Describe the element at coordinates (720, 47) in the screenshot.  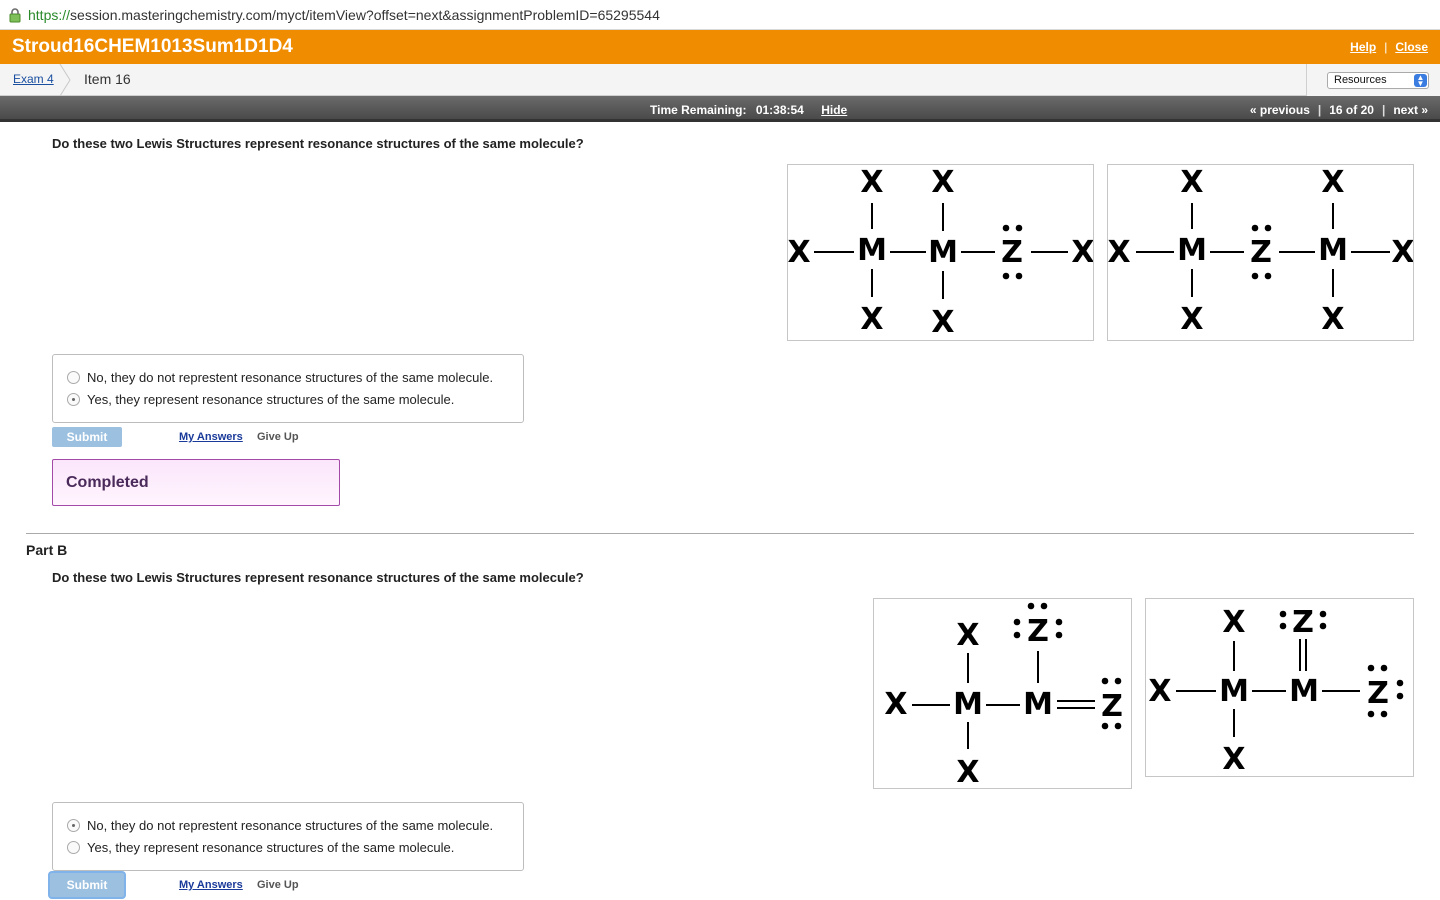
I see `course-header: Stroud16CHEM1013Sum1D1D4 Help | Close` at that location.